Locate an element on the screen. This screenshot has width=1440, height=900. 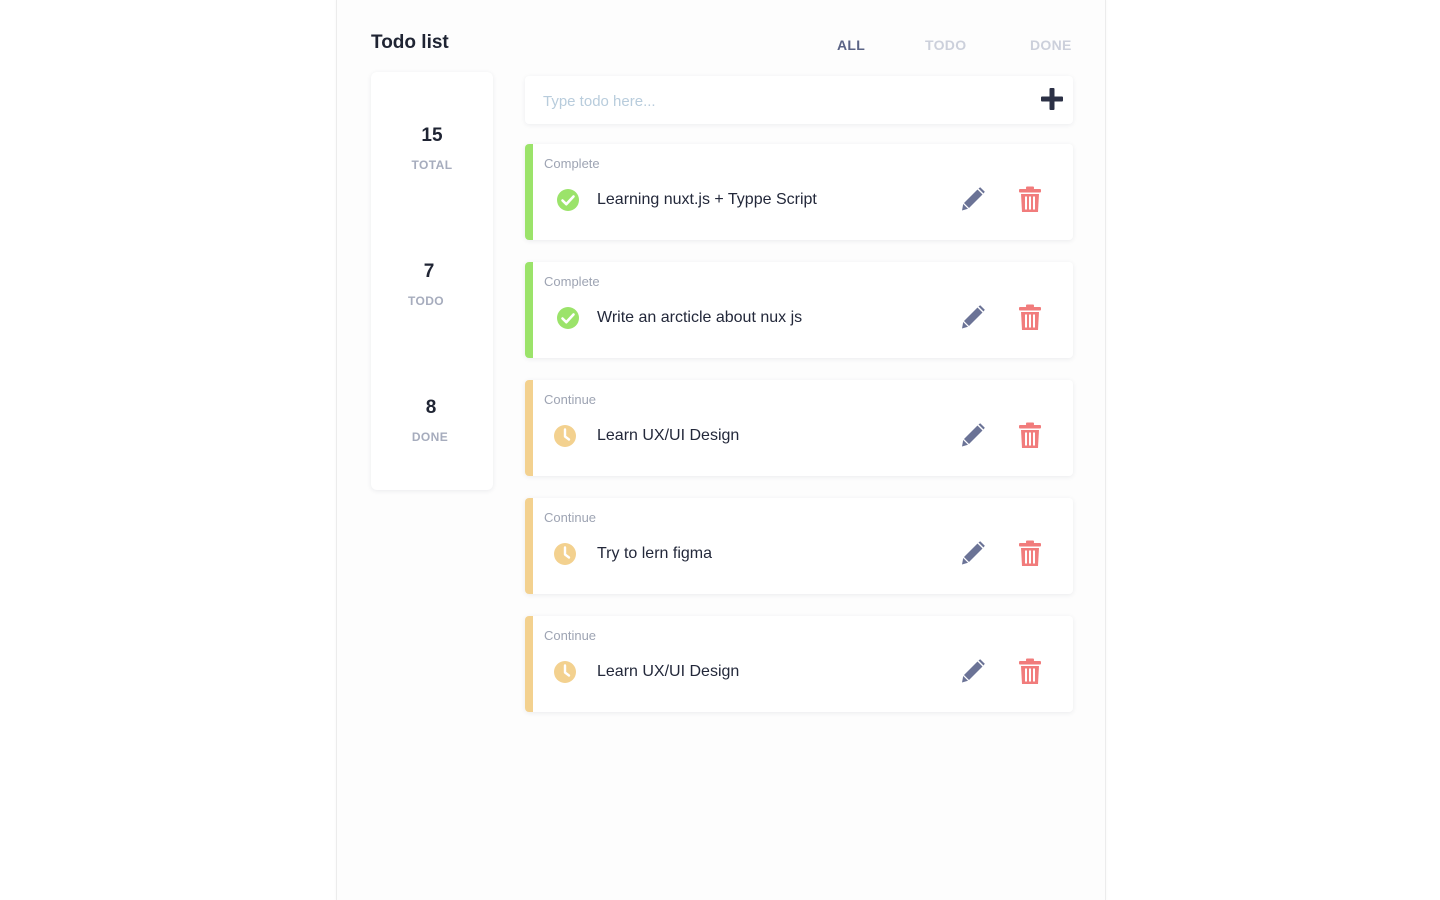
tab-all: ALL is located at coordinates (851, 45).